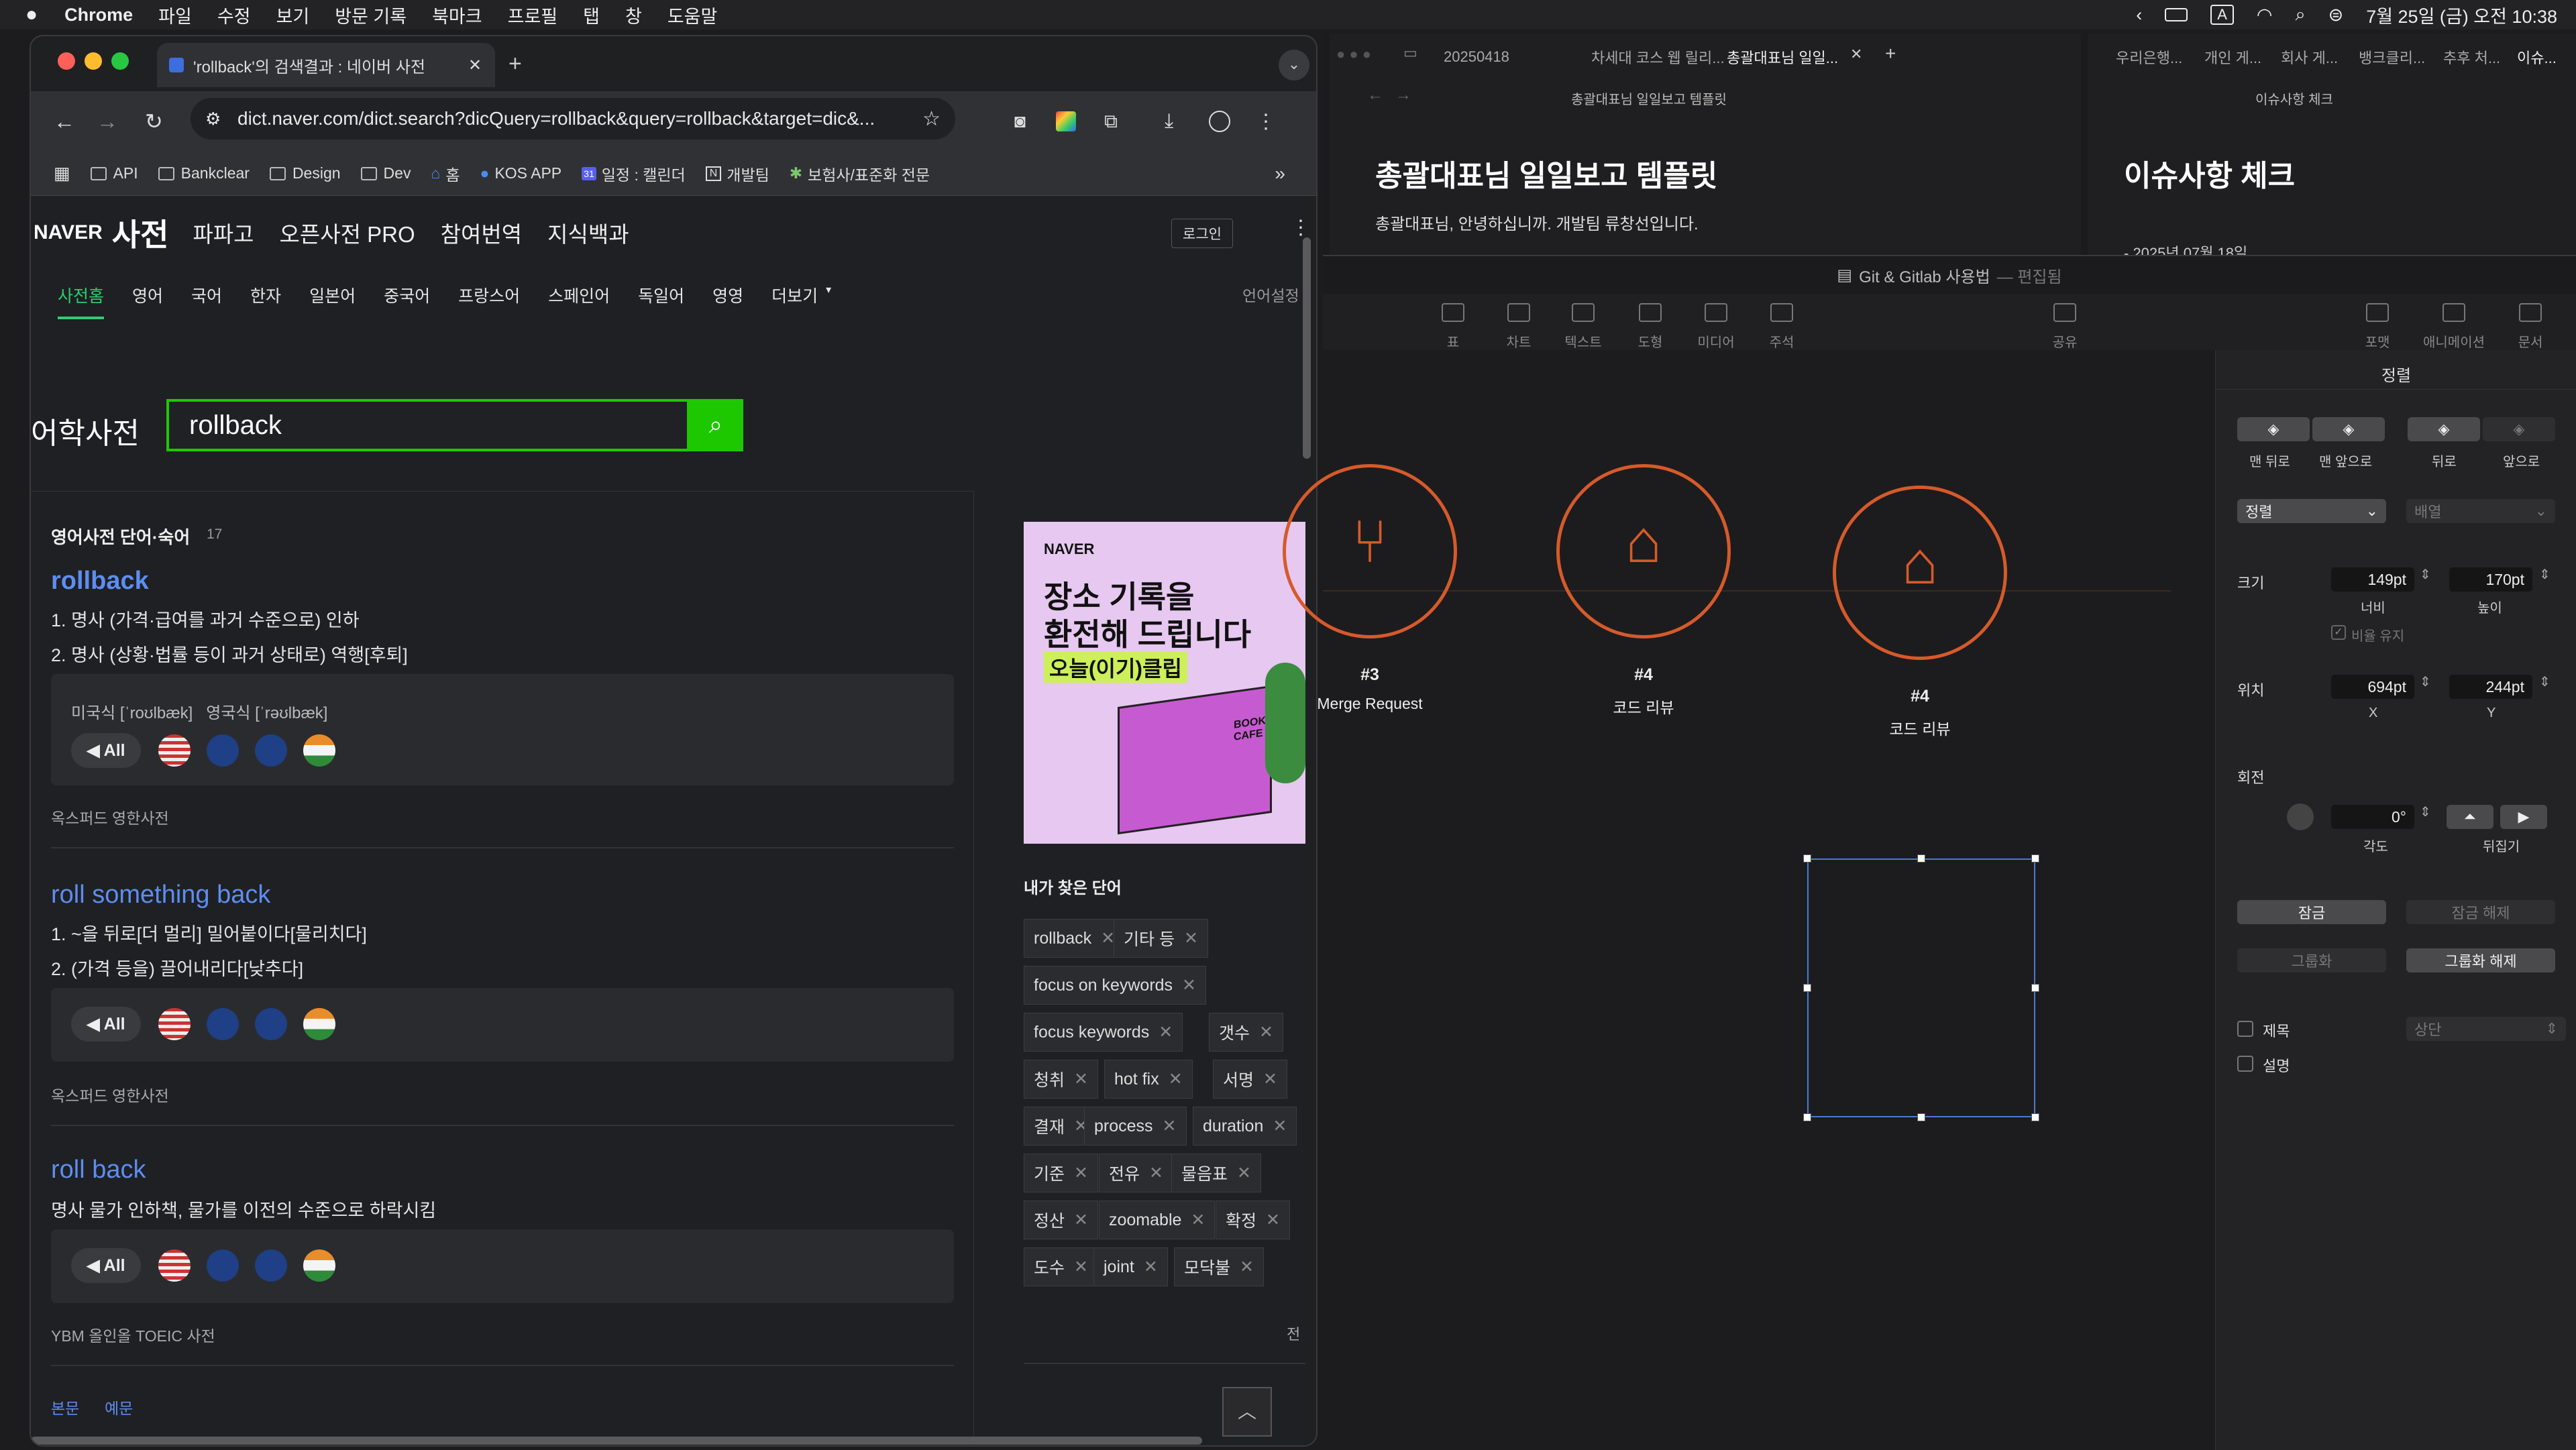  Describe the element at coordinates (1169, 121) in the screenshot. I see `download-icon: ⤓` at that location.